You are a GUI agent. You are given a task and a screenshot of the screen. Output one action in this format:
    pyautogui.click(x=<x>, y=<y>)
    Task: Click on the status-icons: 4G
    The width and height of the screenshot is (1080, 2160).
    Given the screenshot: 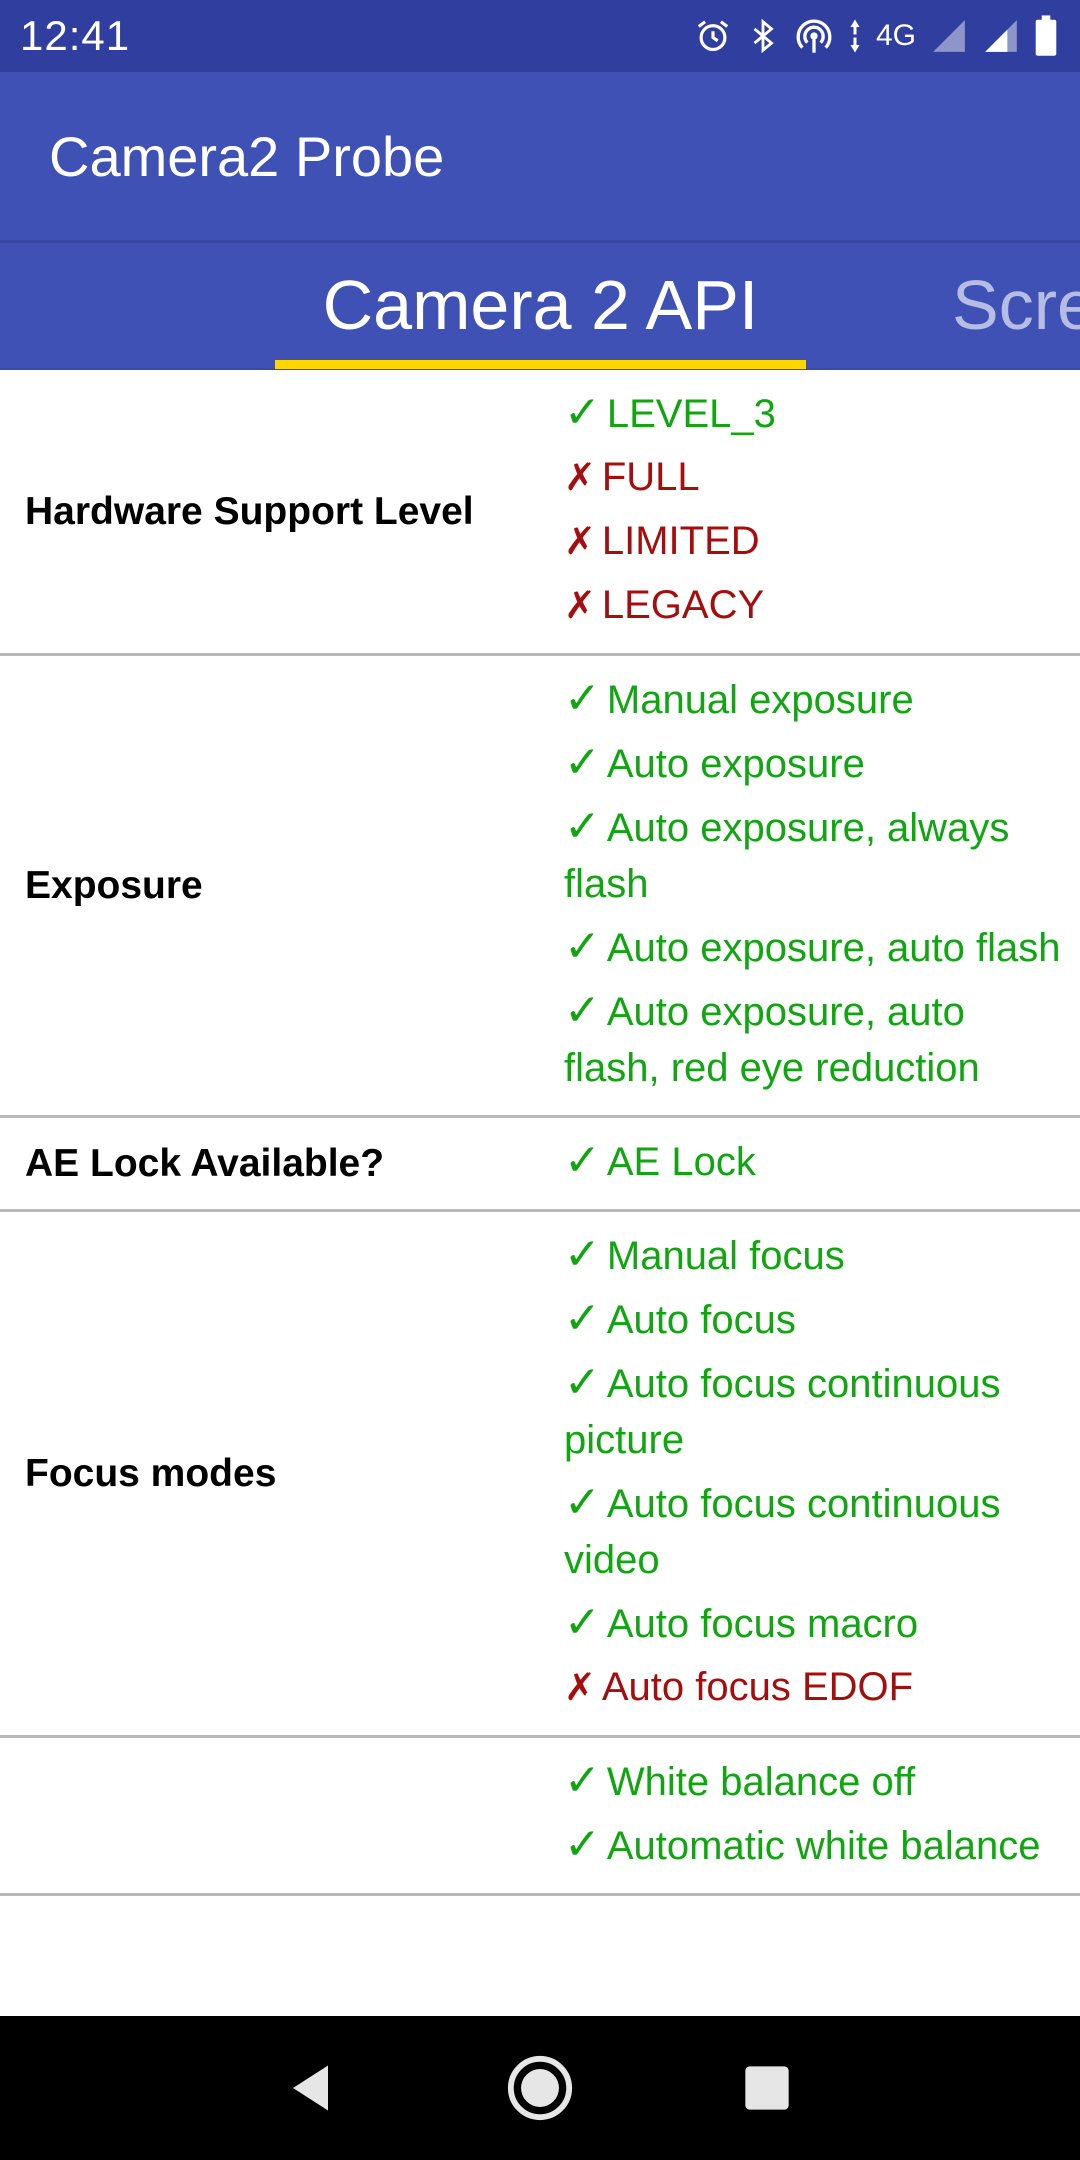 What is the action you would take?
    pyautogui.click(x=876, y=36)
    